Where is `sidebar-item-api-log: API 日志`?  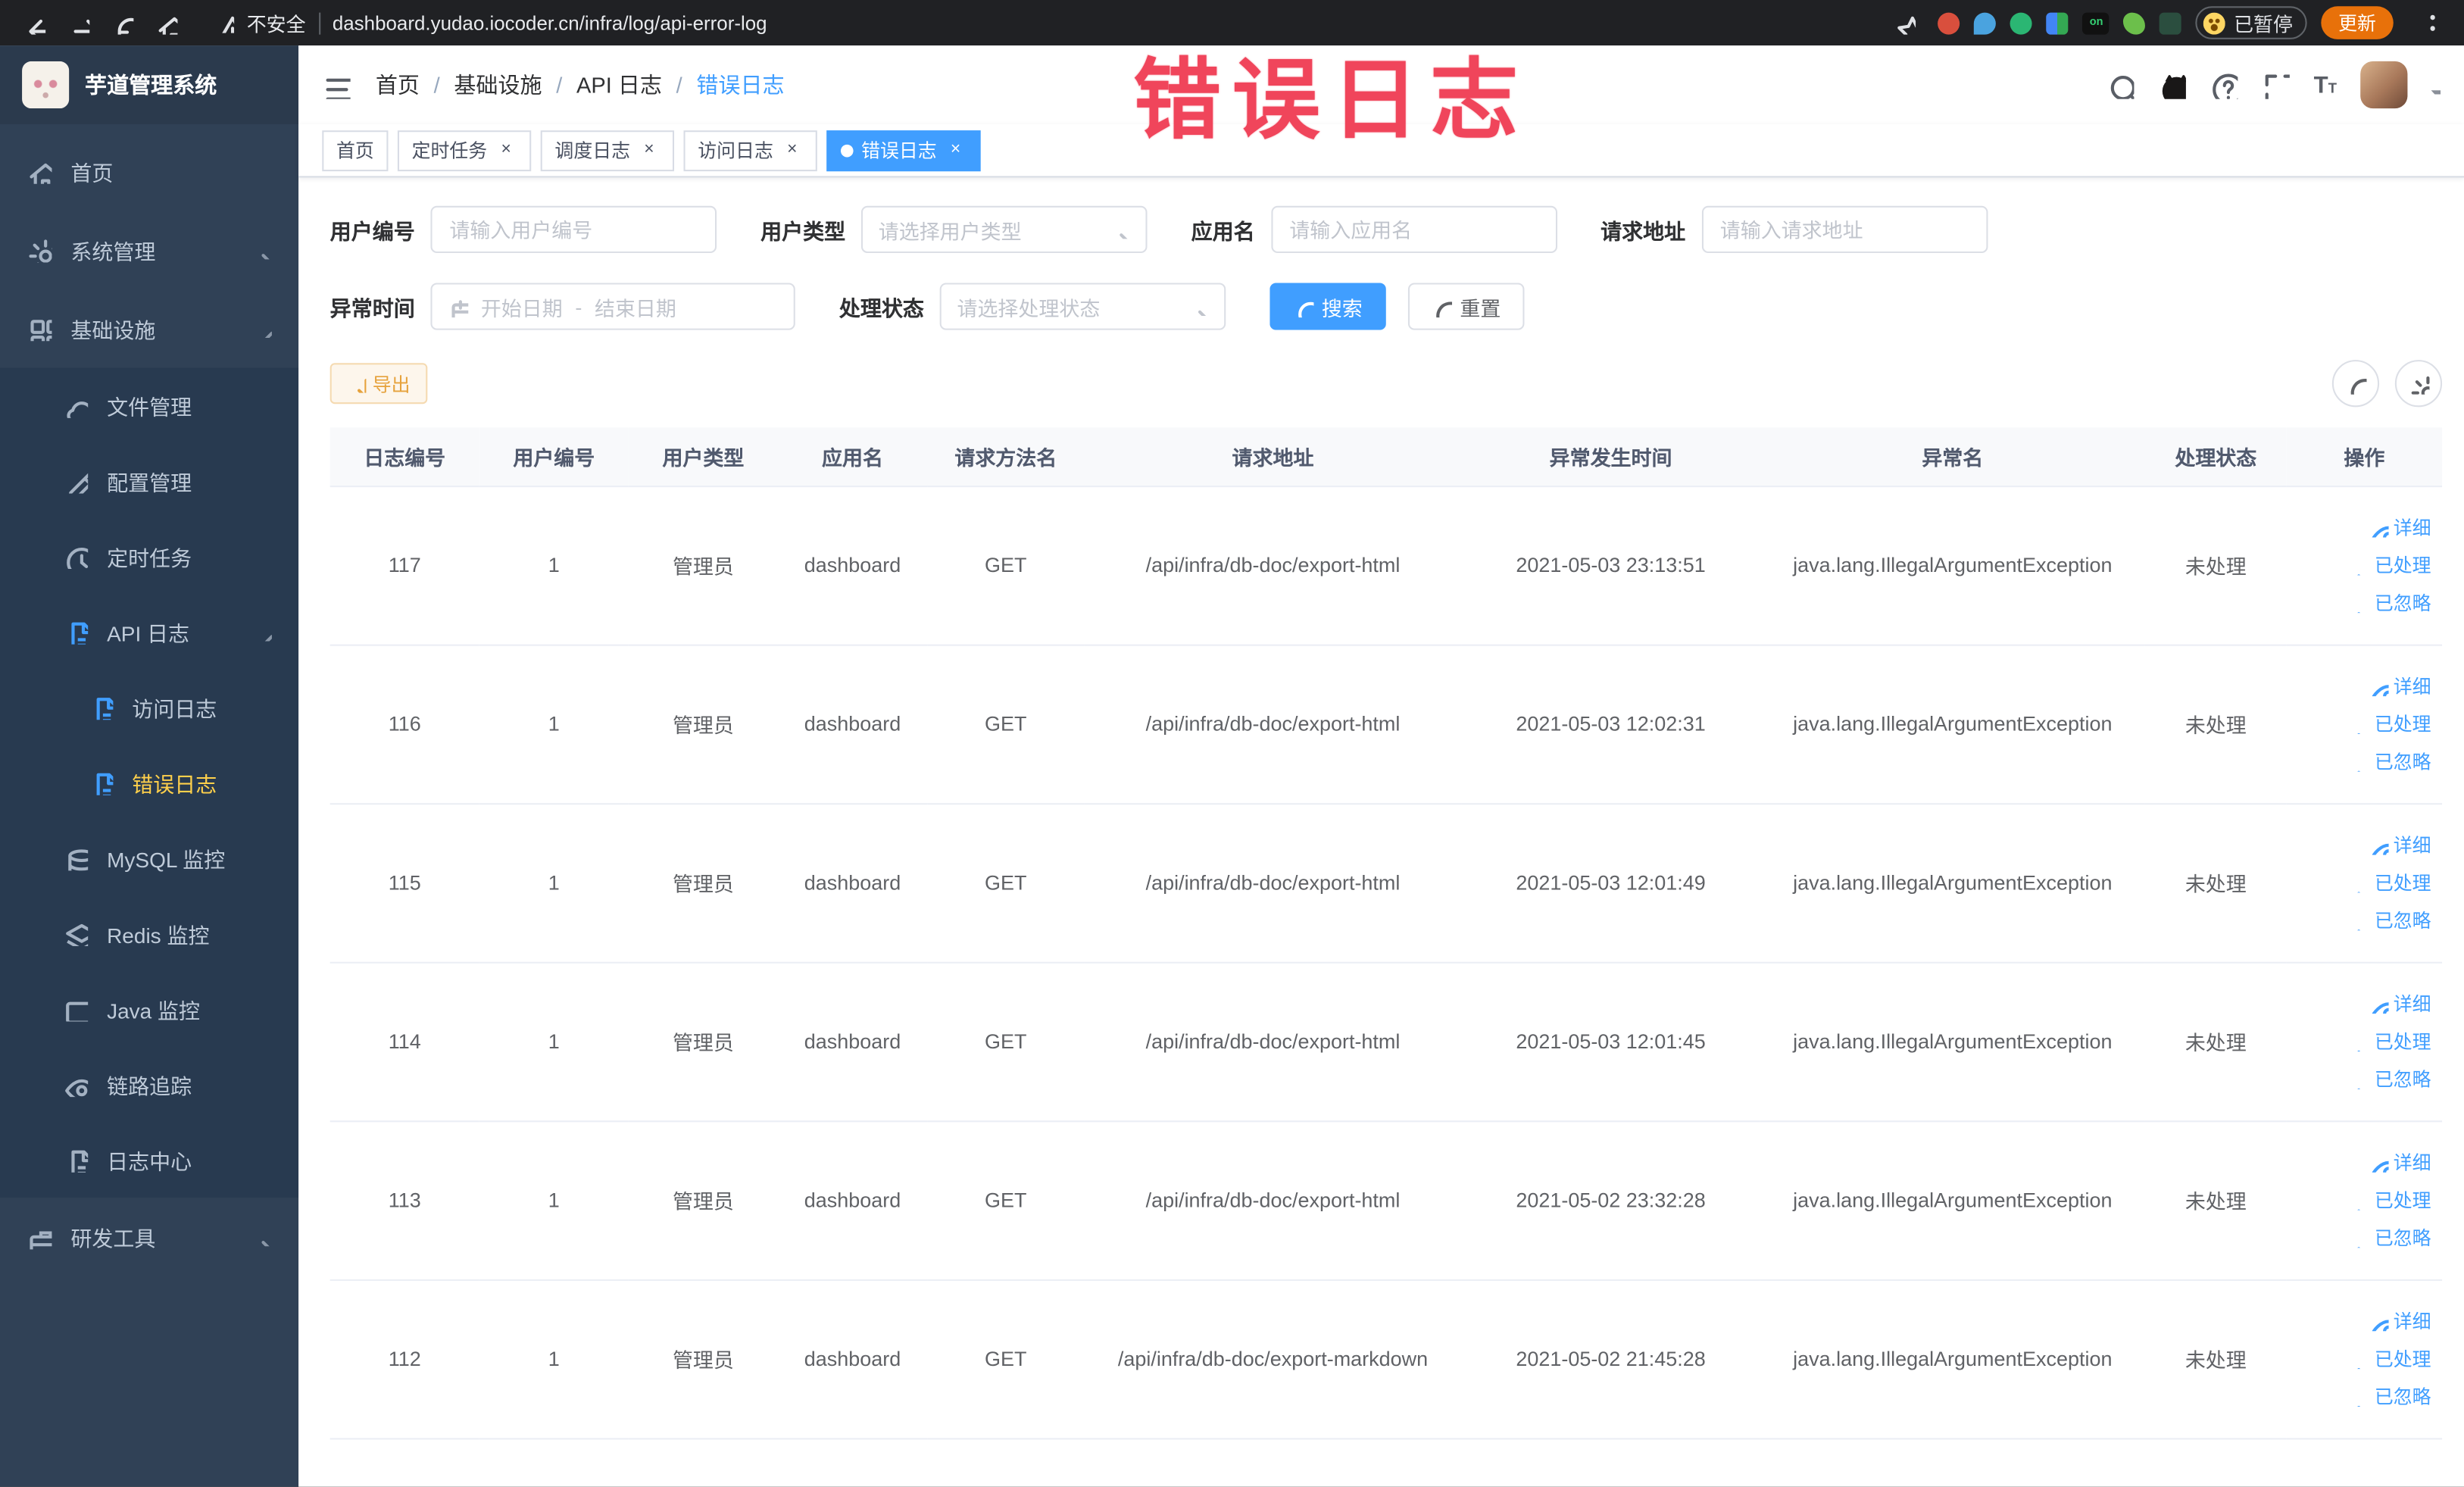
sidebar-item-api-log: API 日志 is located at coordinates (149, 632).